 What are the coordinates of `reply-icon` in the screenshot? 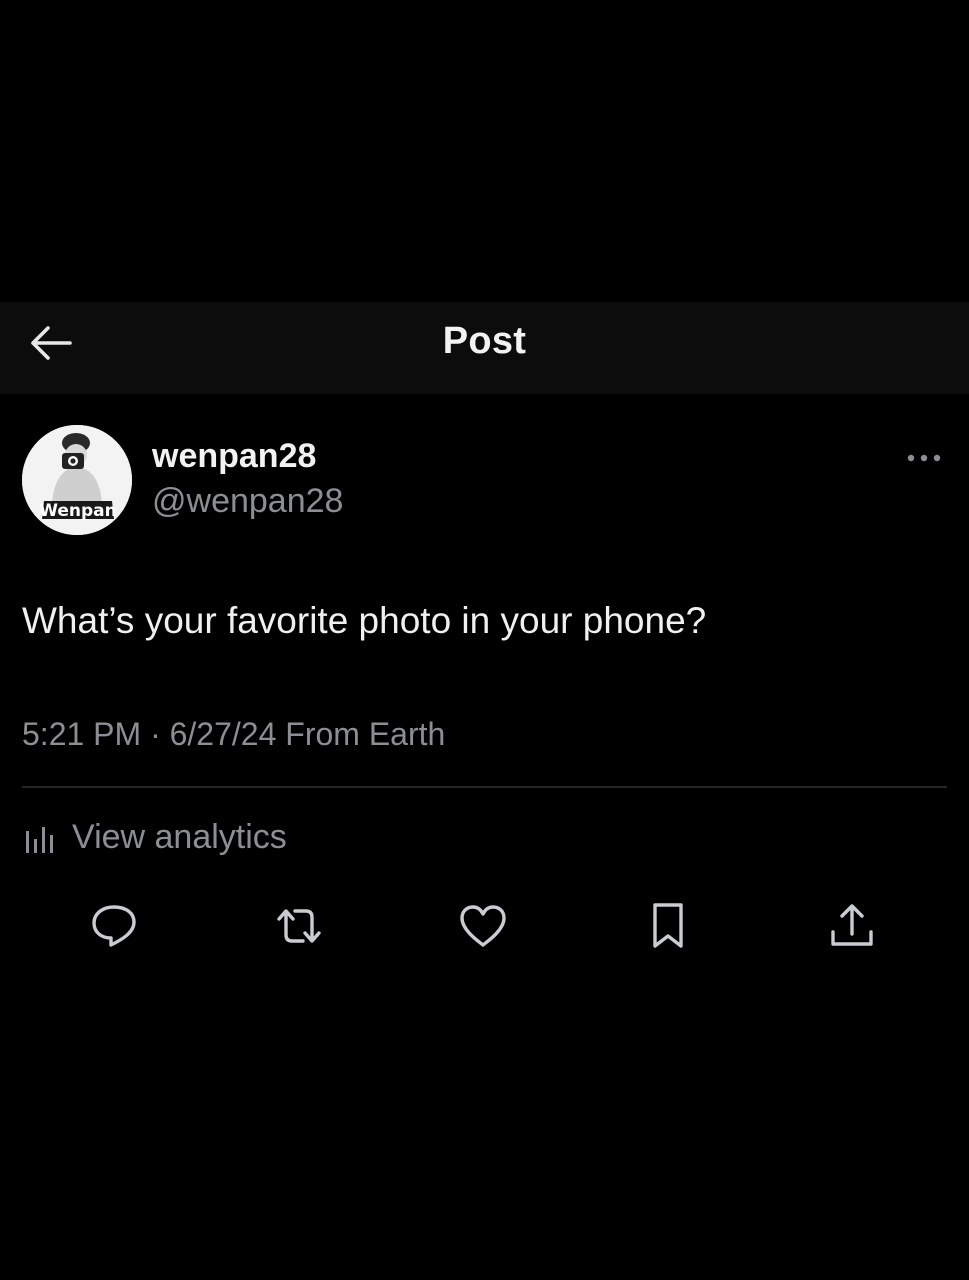 It's located at (114, 926).